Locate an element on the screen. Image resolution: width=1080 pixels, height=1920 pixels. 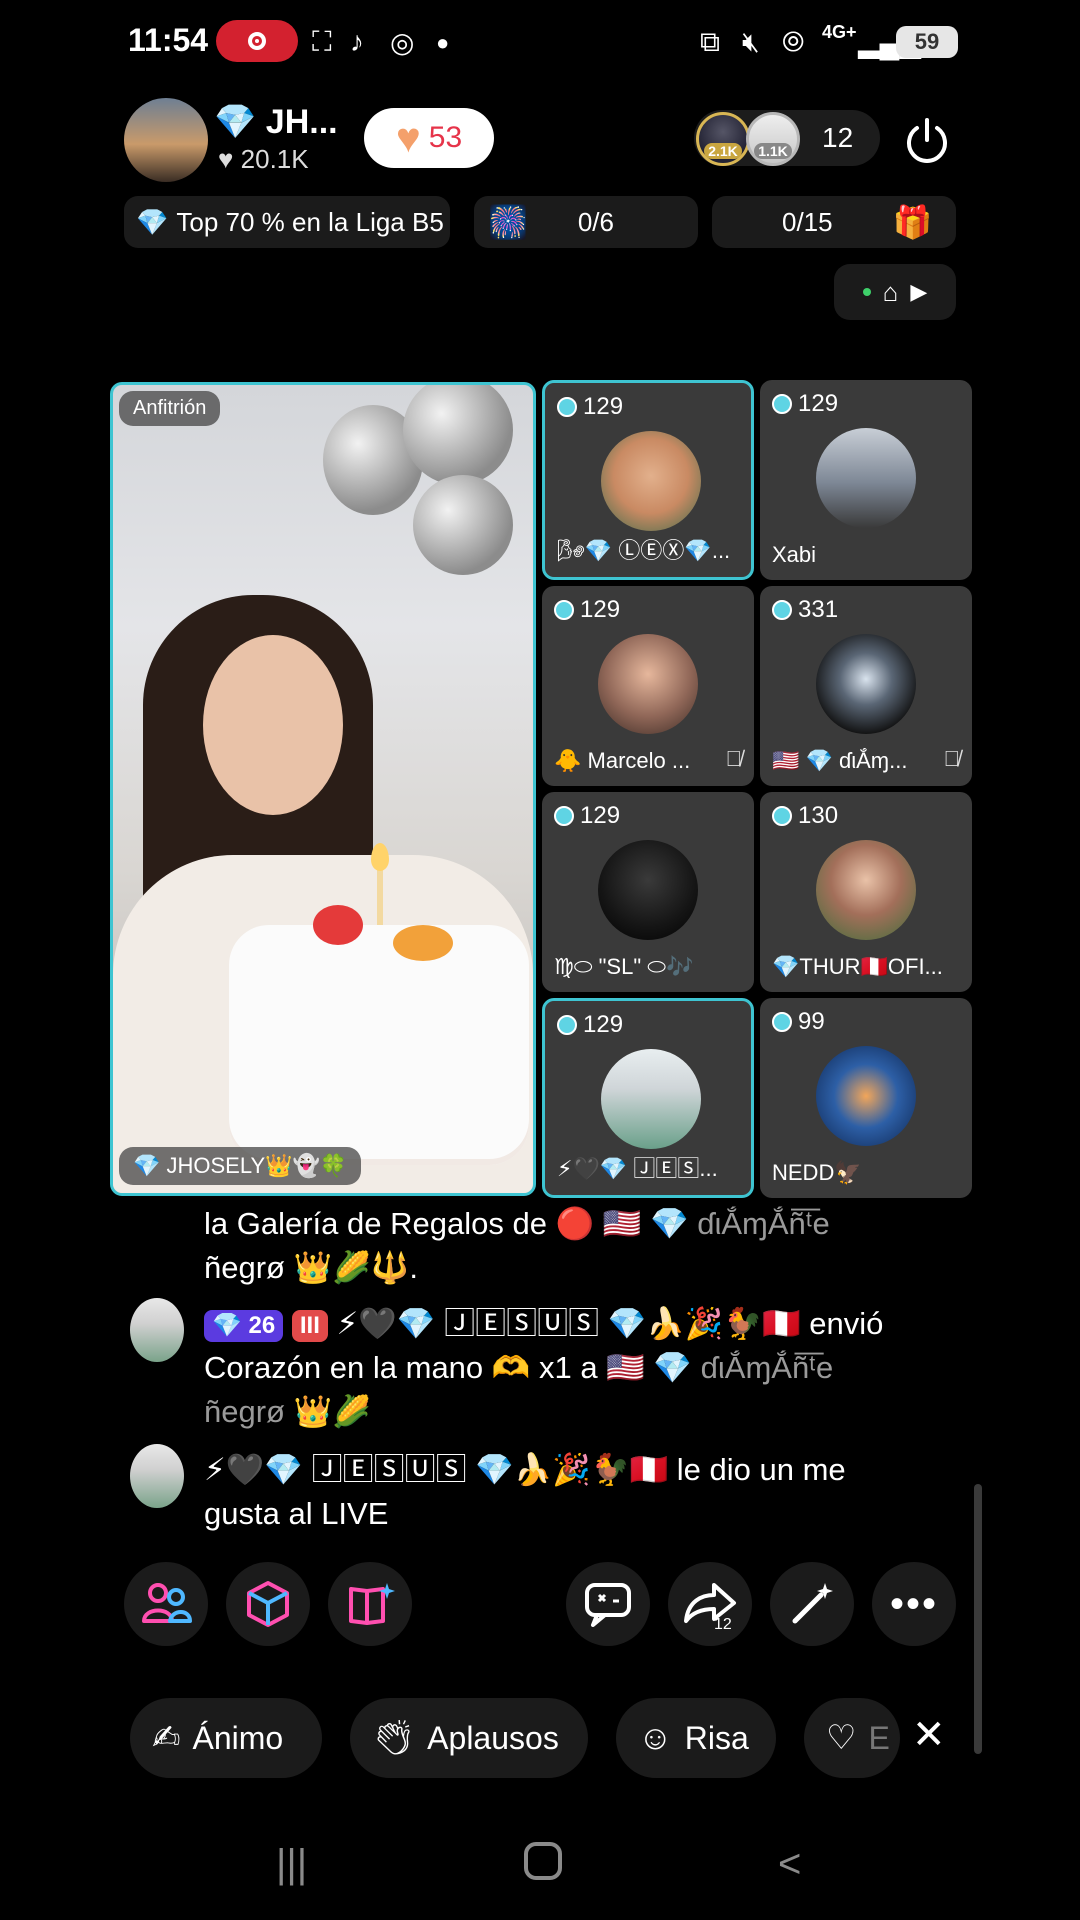
recent-apps-icon: ||| is located at coordinates (291, 1864).